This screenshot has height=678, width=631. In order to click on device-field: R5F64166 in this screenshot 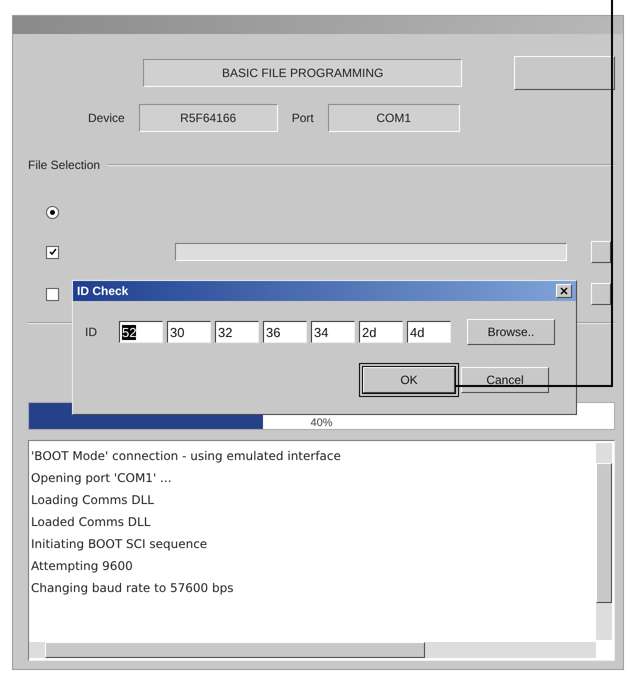, I will do `click(208, 118)`.